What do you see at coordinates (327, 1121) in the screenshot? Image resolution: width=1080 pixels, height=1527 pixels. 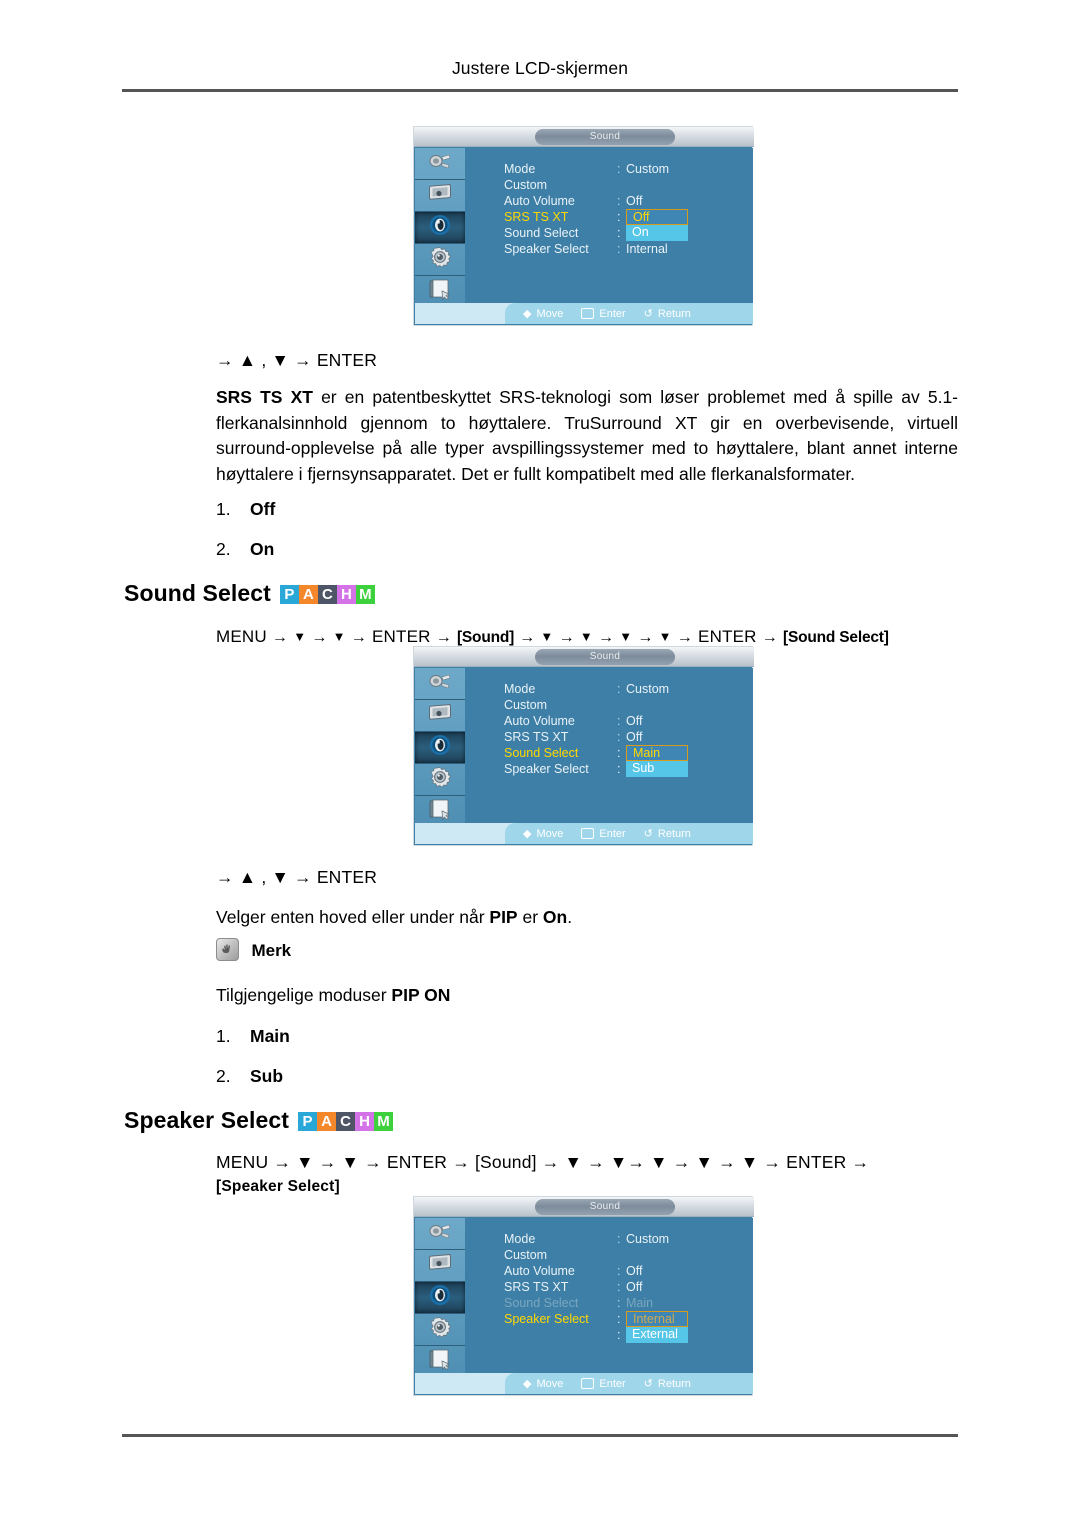 I see `badge-a: A` at bounding box center [327, 1121].